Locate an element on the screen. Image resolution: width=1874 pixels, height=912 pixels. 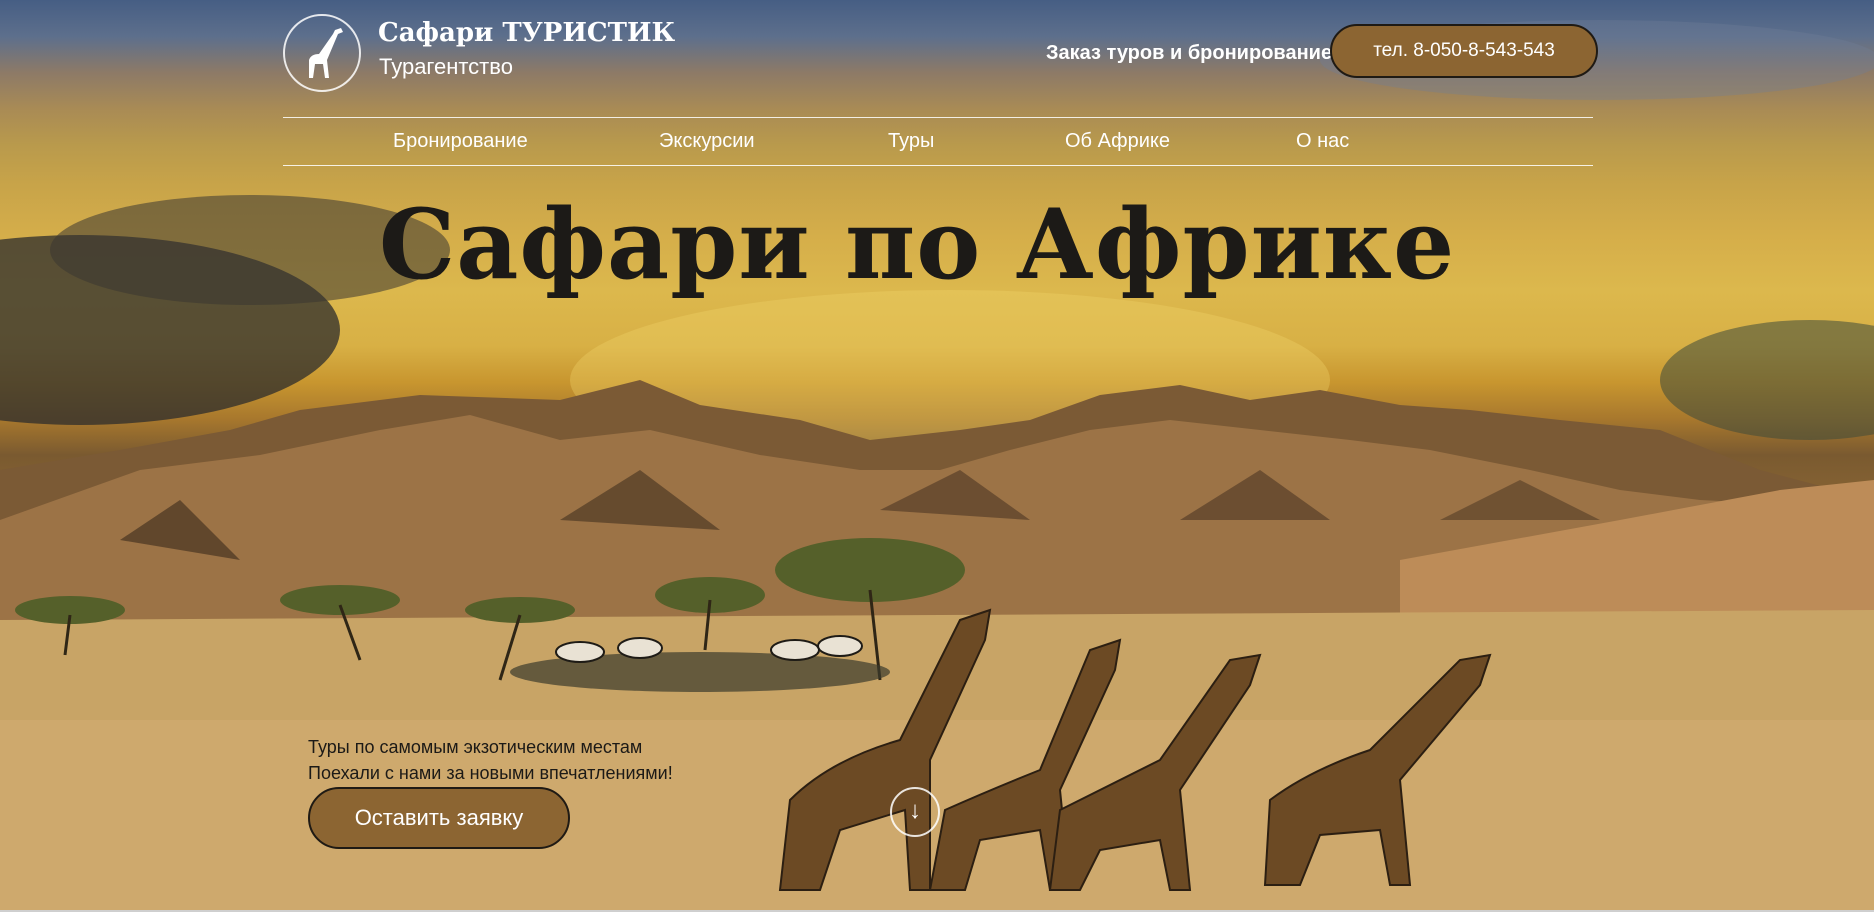
nav-item-excursions: Экскурсии is located at coordinates (707, 141).